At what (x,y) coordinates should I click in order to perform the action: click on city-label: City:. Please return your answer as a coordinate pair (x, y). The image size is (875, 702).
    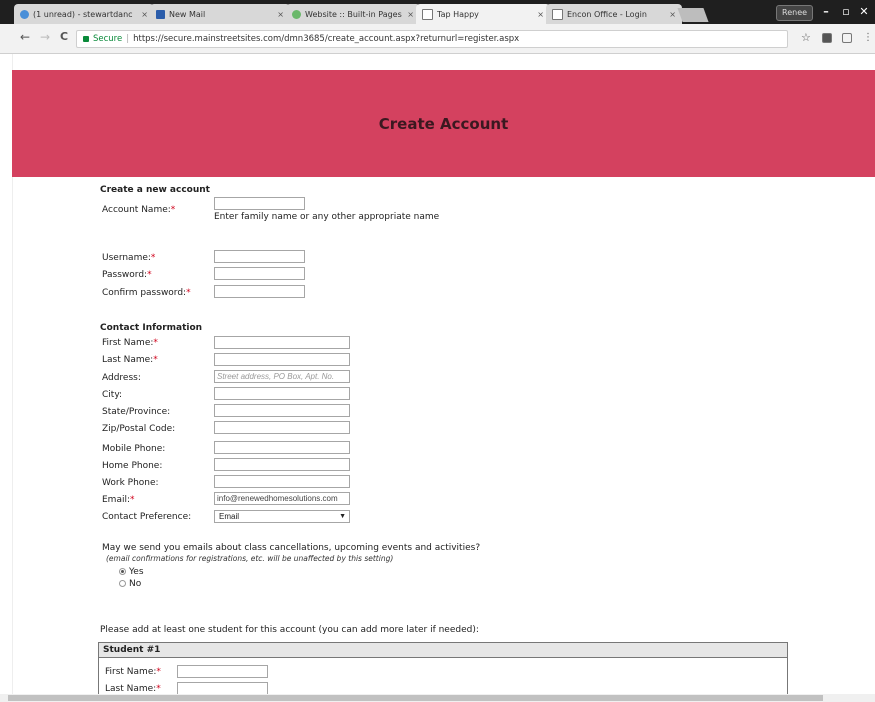
    Looking at the image, I should click on (112, 395).